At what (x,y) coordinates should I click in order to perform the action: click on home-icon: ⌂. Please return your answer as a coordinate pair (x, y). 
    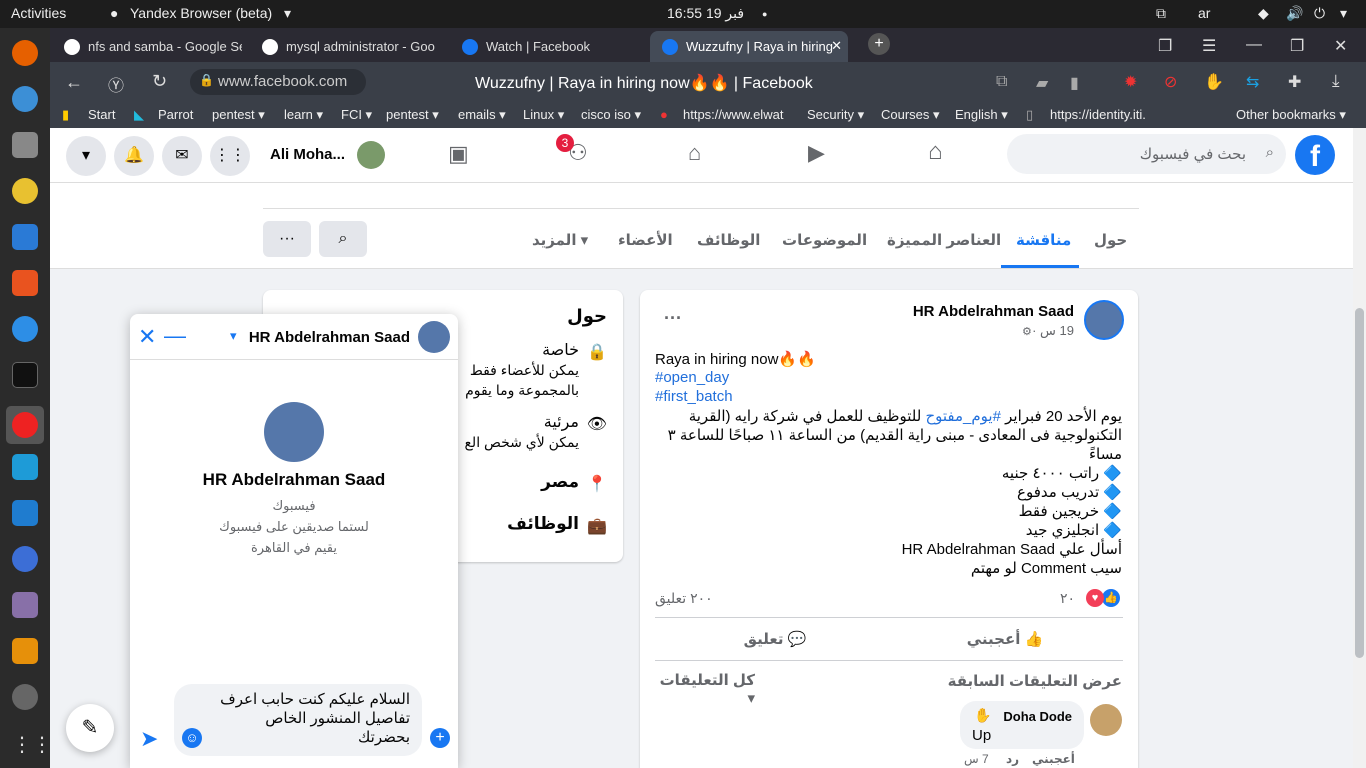
    Looking at the image, I should click on (935, 152).